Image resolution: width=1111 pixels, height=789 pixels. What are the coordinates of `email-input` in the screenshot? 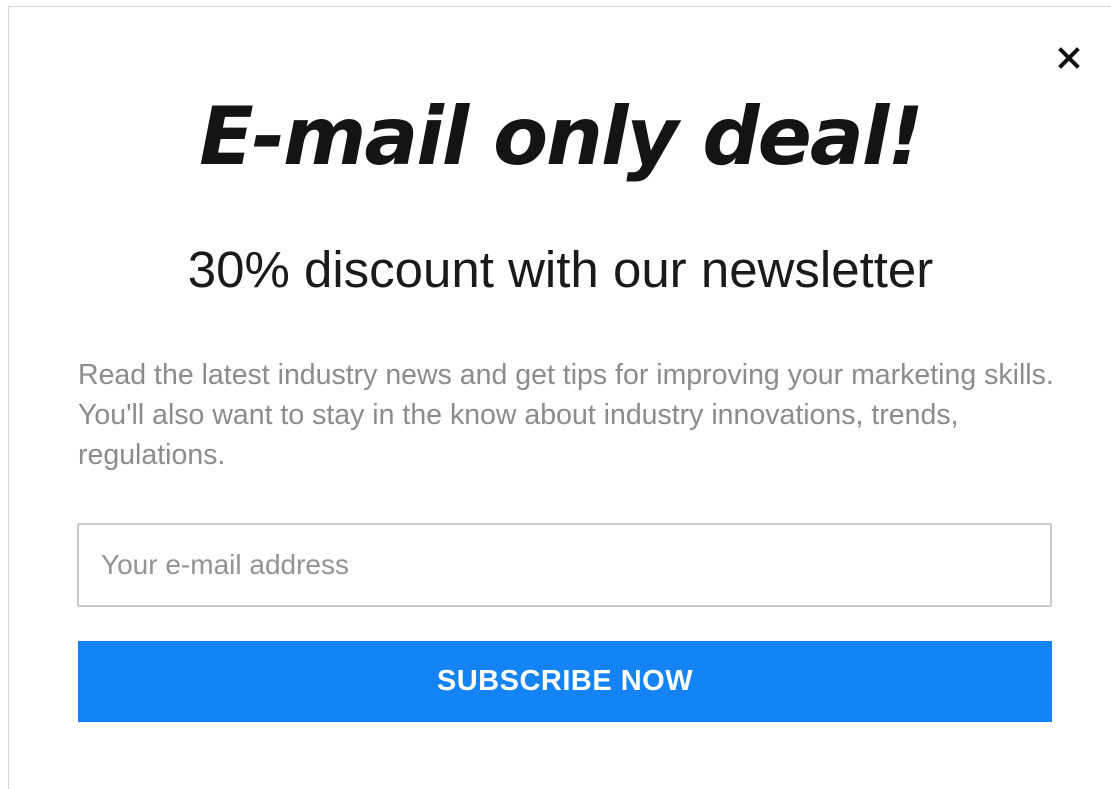 It's located at (564, 565).